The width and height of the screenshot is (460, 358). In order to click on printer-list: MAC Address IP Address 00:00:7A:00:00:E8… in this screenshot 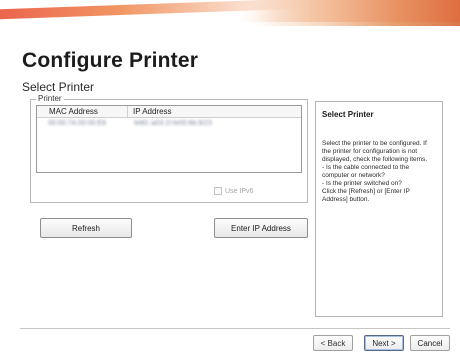, I will do `click(169, 139)`.